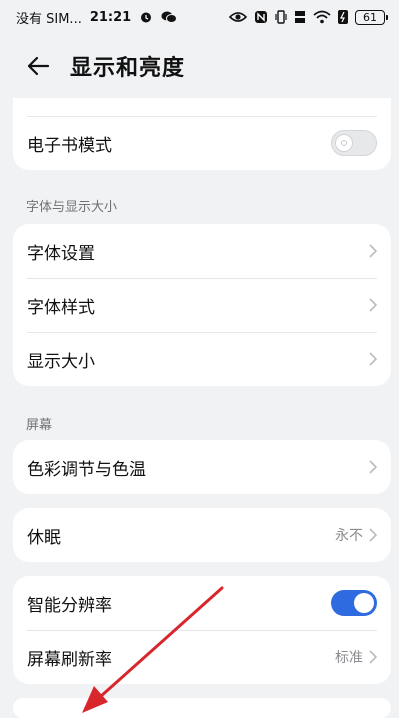 The image size is (399, 718). What do you see at coordinates (110, 17) in the screenshot?
I see `clock: 21:21` at bounding box center [110, 17].